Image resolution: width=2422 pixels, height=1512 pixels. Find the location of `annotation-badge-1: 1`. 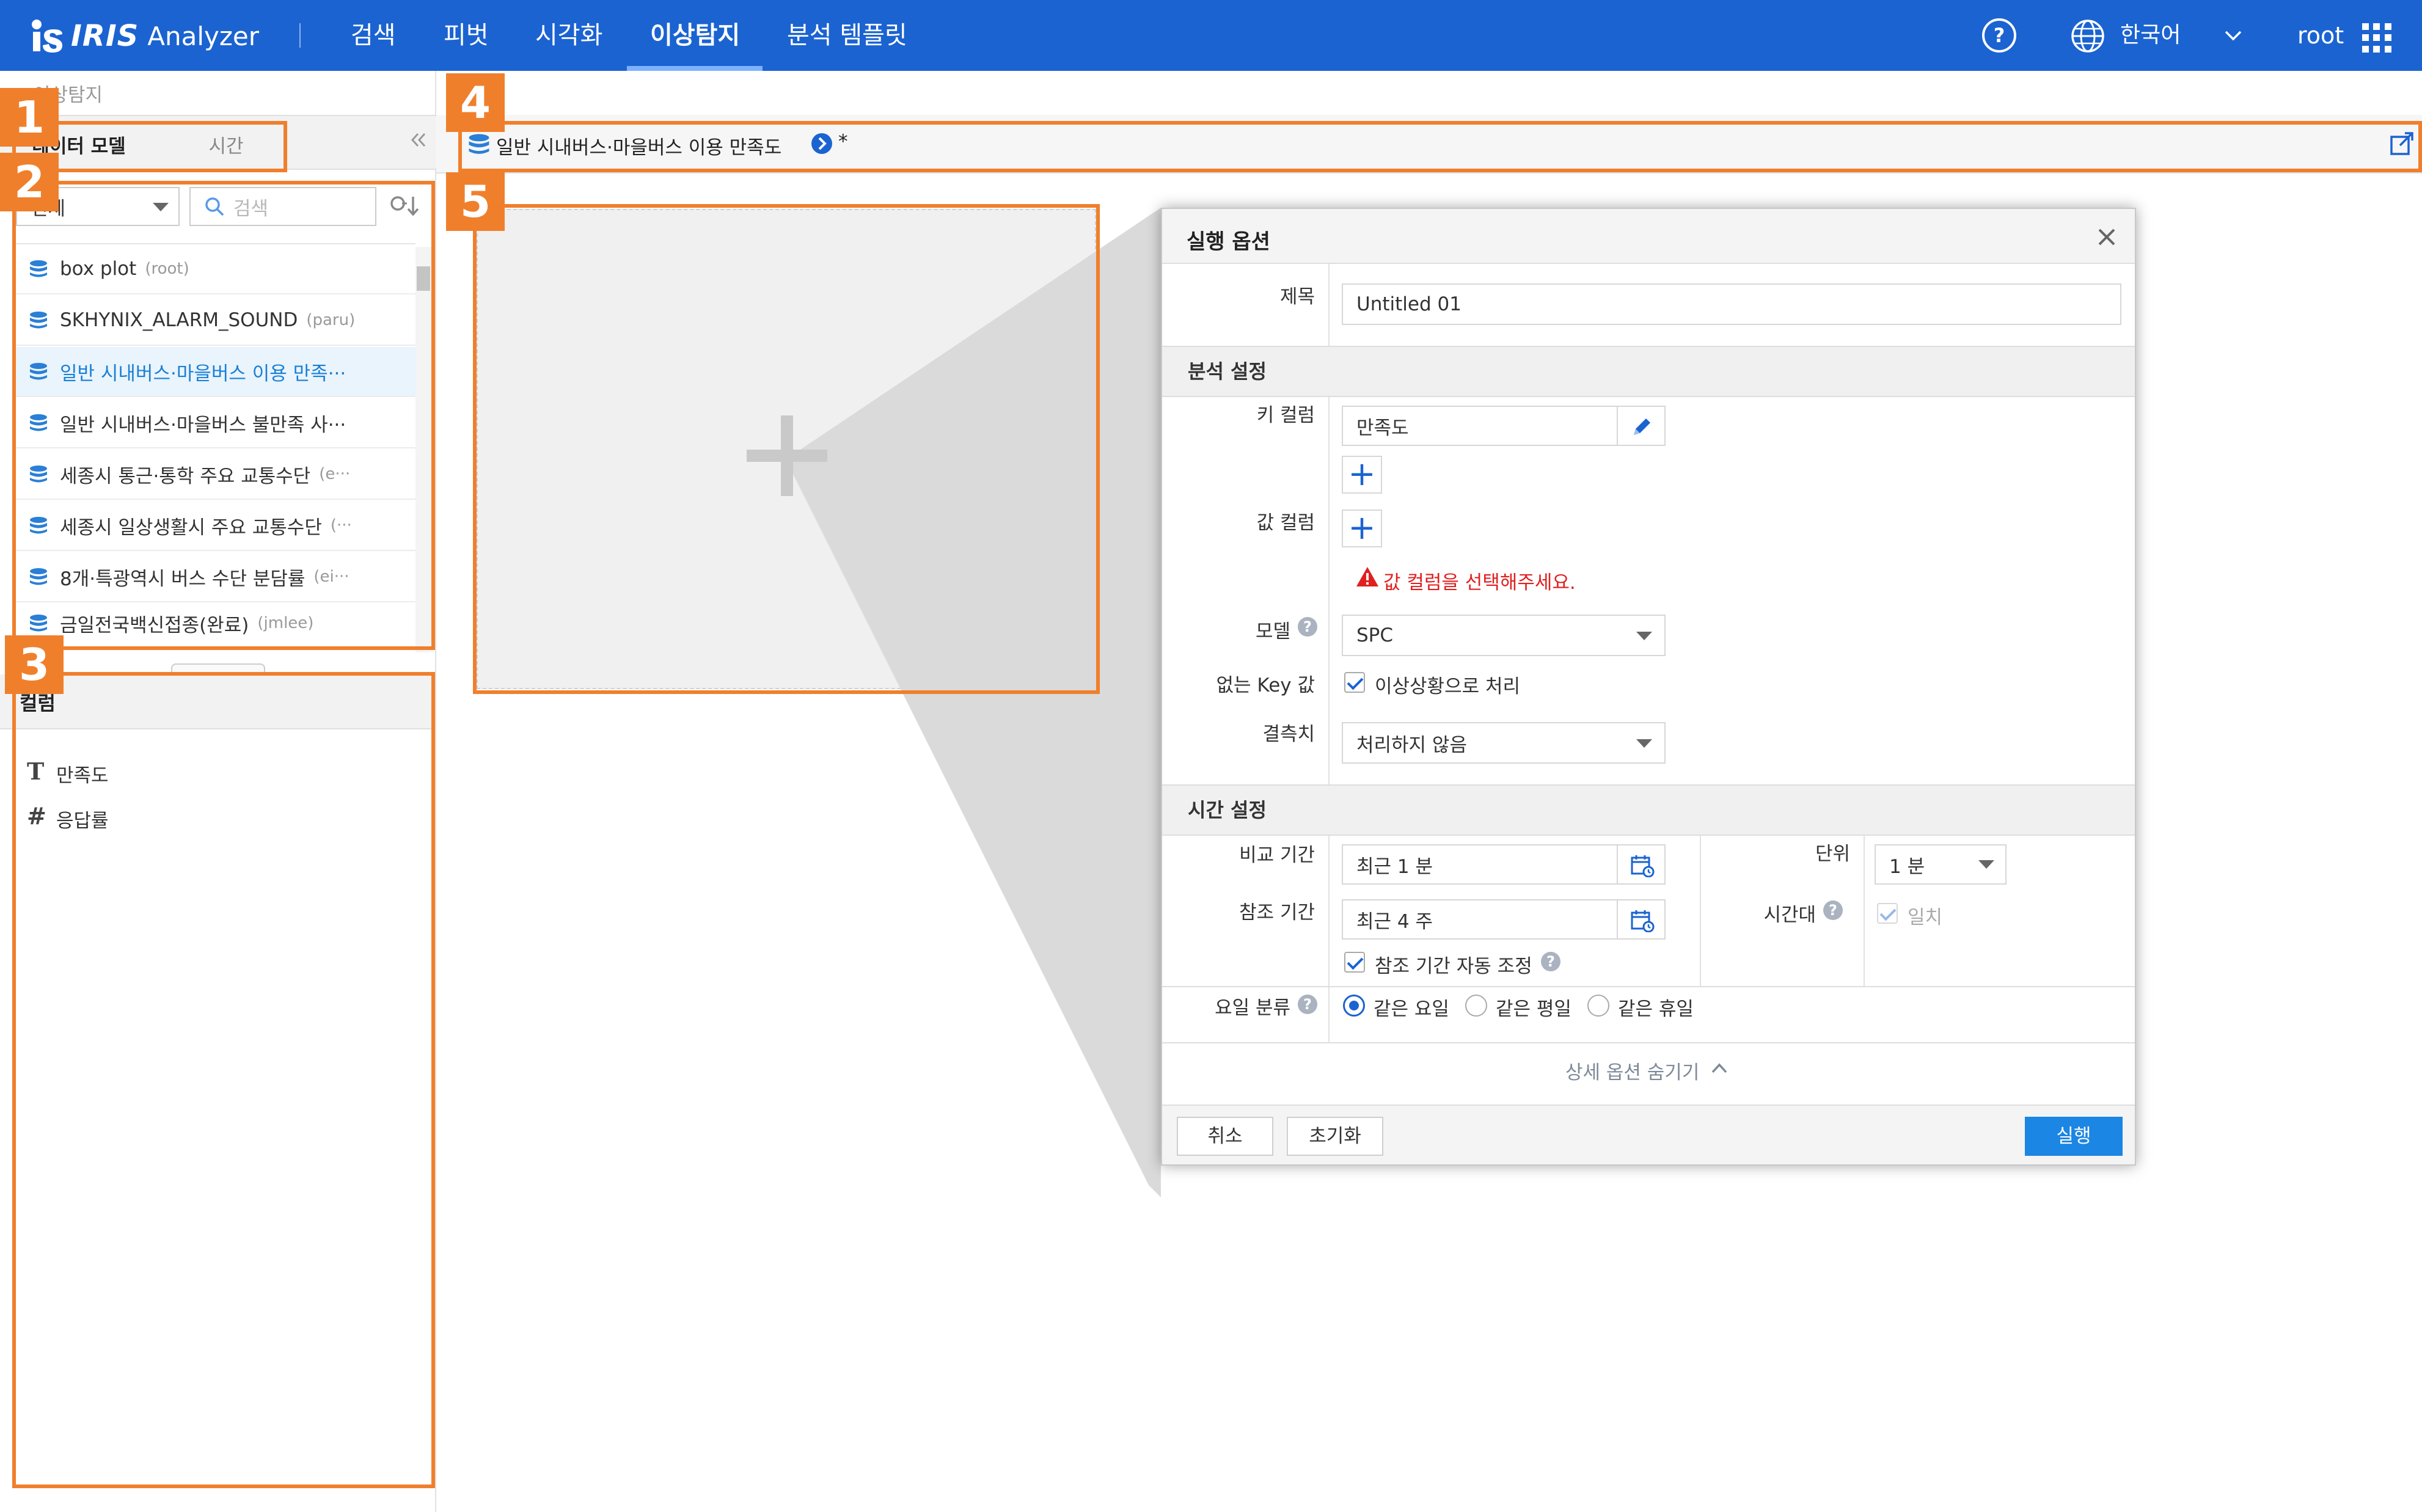

annotation-badge-1: 1 is located at coordinates (29, 117).